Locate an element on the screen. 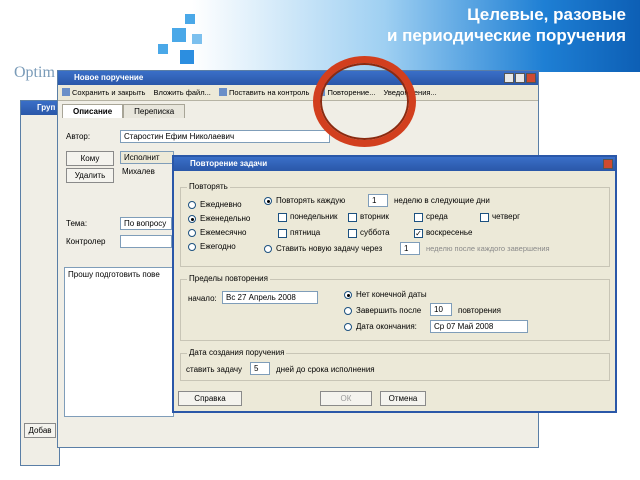  window-title: Новое поручение is located at coordinates (109, 77).